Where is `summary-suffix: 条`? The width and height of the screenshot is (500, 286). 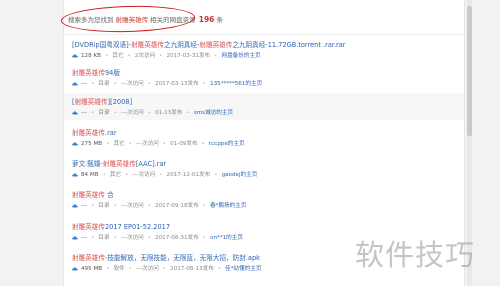 summary-suffix: 条 is located at coordinates (219, 20).